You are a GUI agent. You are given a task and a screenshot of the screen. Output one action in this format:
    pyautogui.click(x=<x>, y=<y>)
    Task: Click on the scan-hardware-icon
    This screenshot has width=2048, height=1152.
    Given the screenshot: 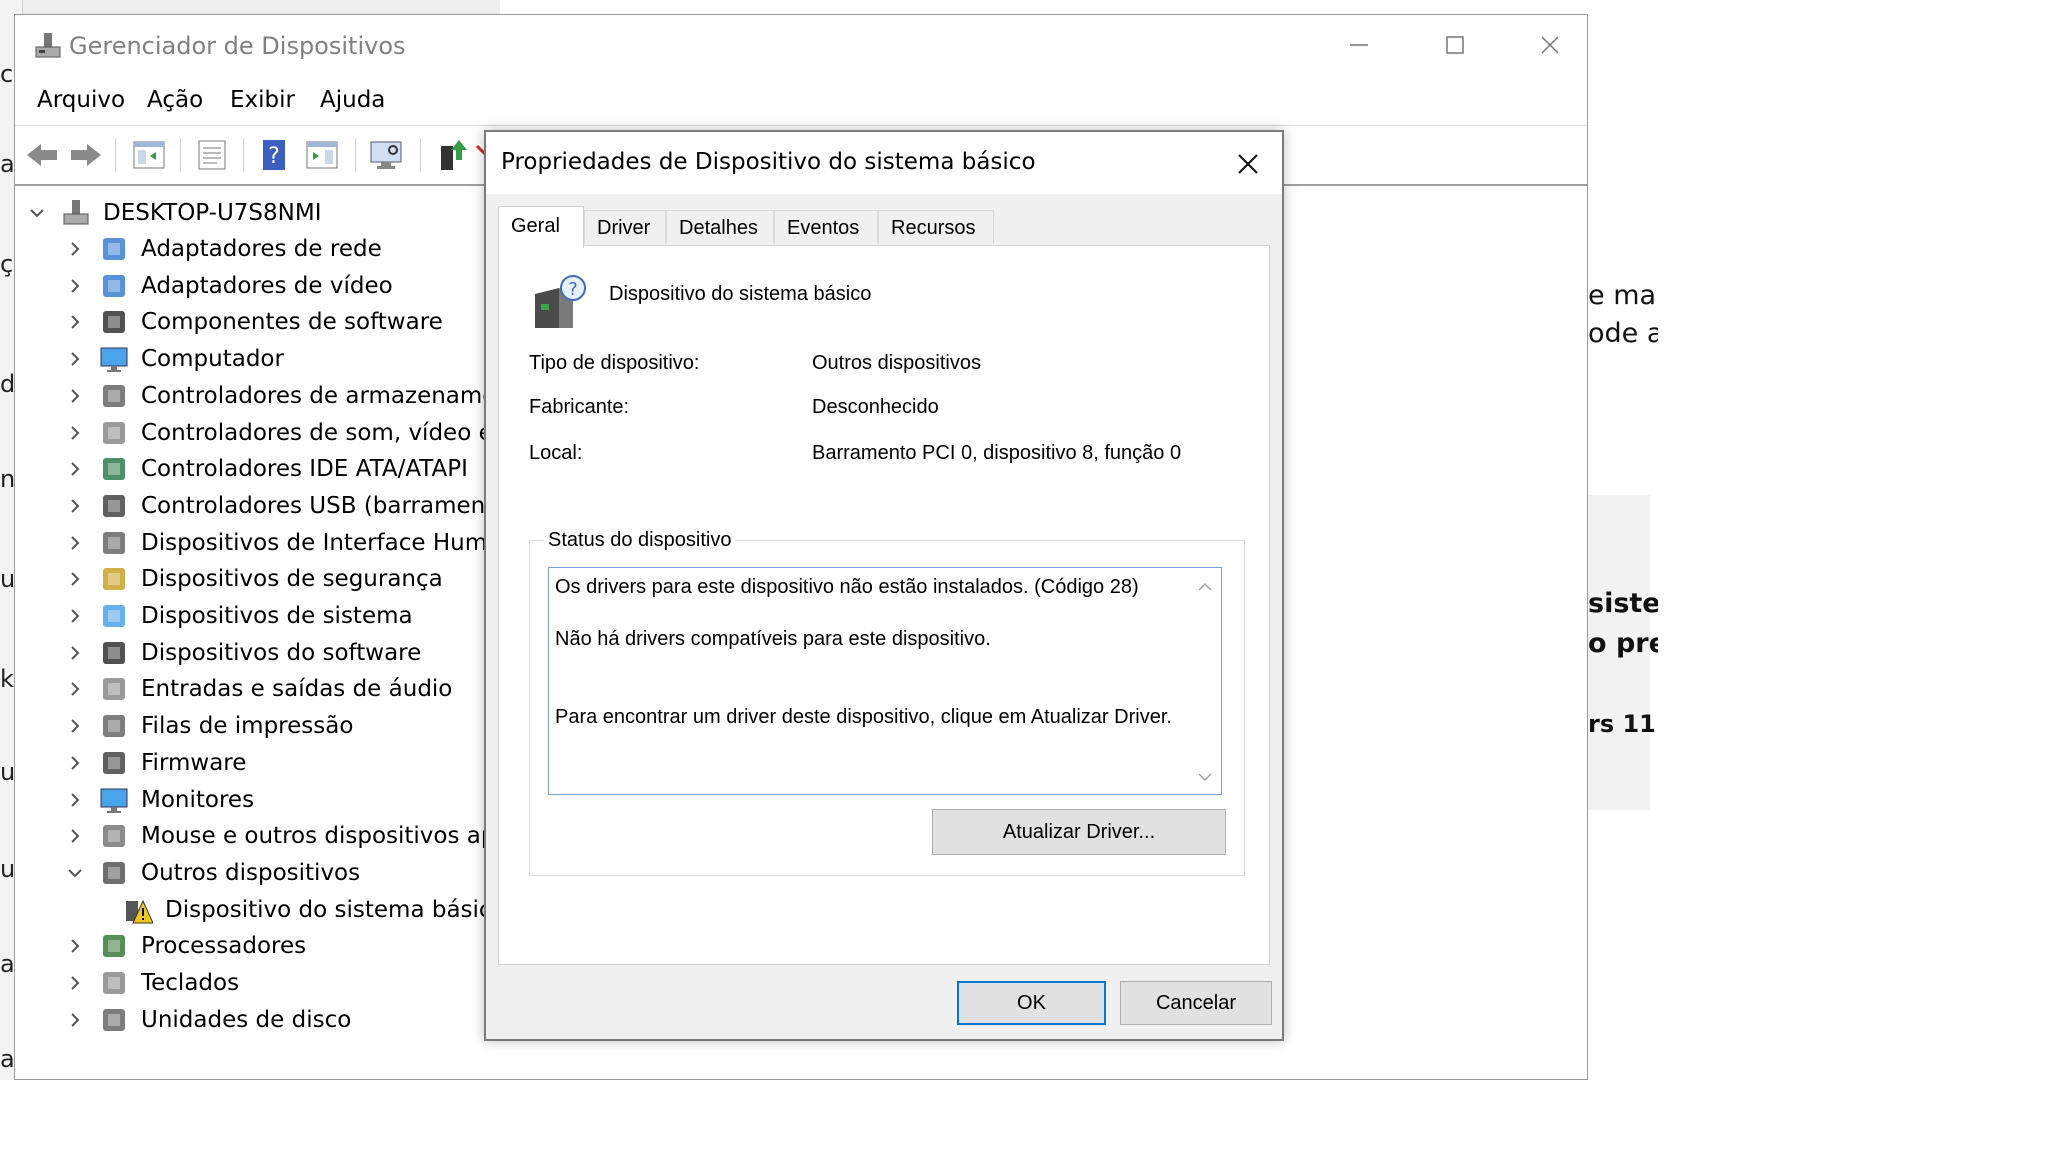 What is the action you would take?
    pyautogui.click(x=386, y=155)
    